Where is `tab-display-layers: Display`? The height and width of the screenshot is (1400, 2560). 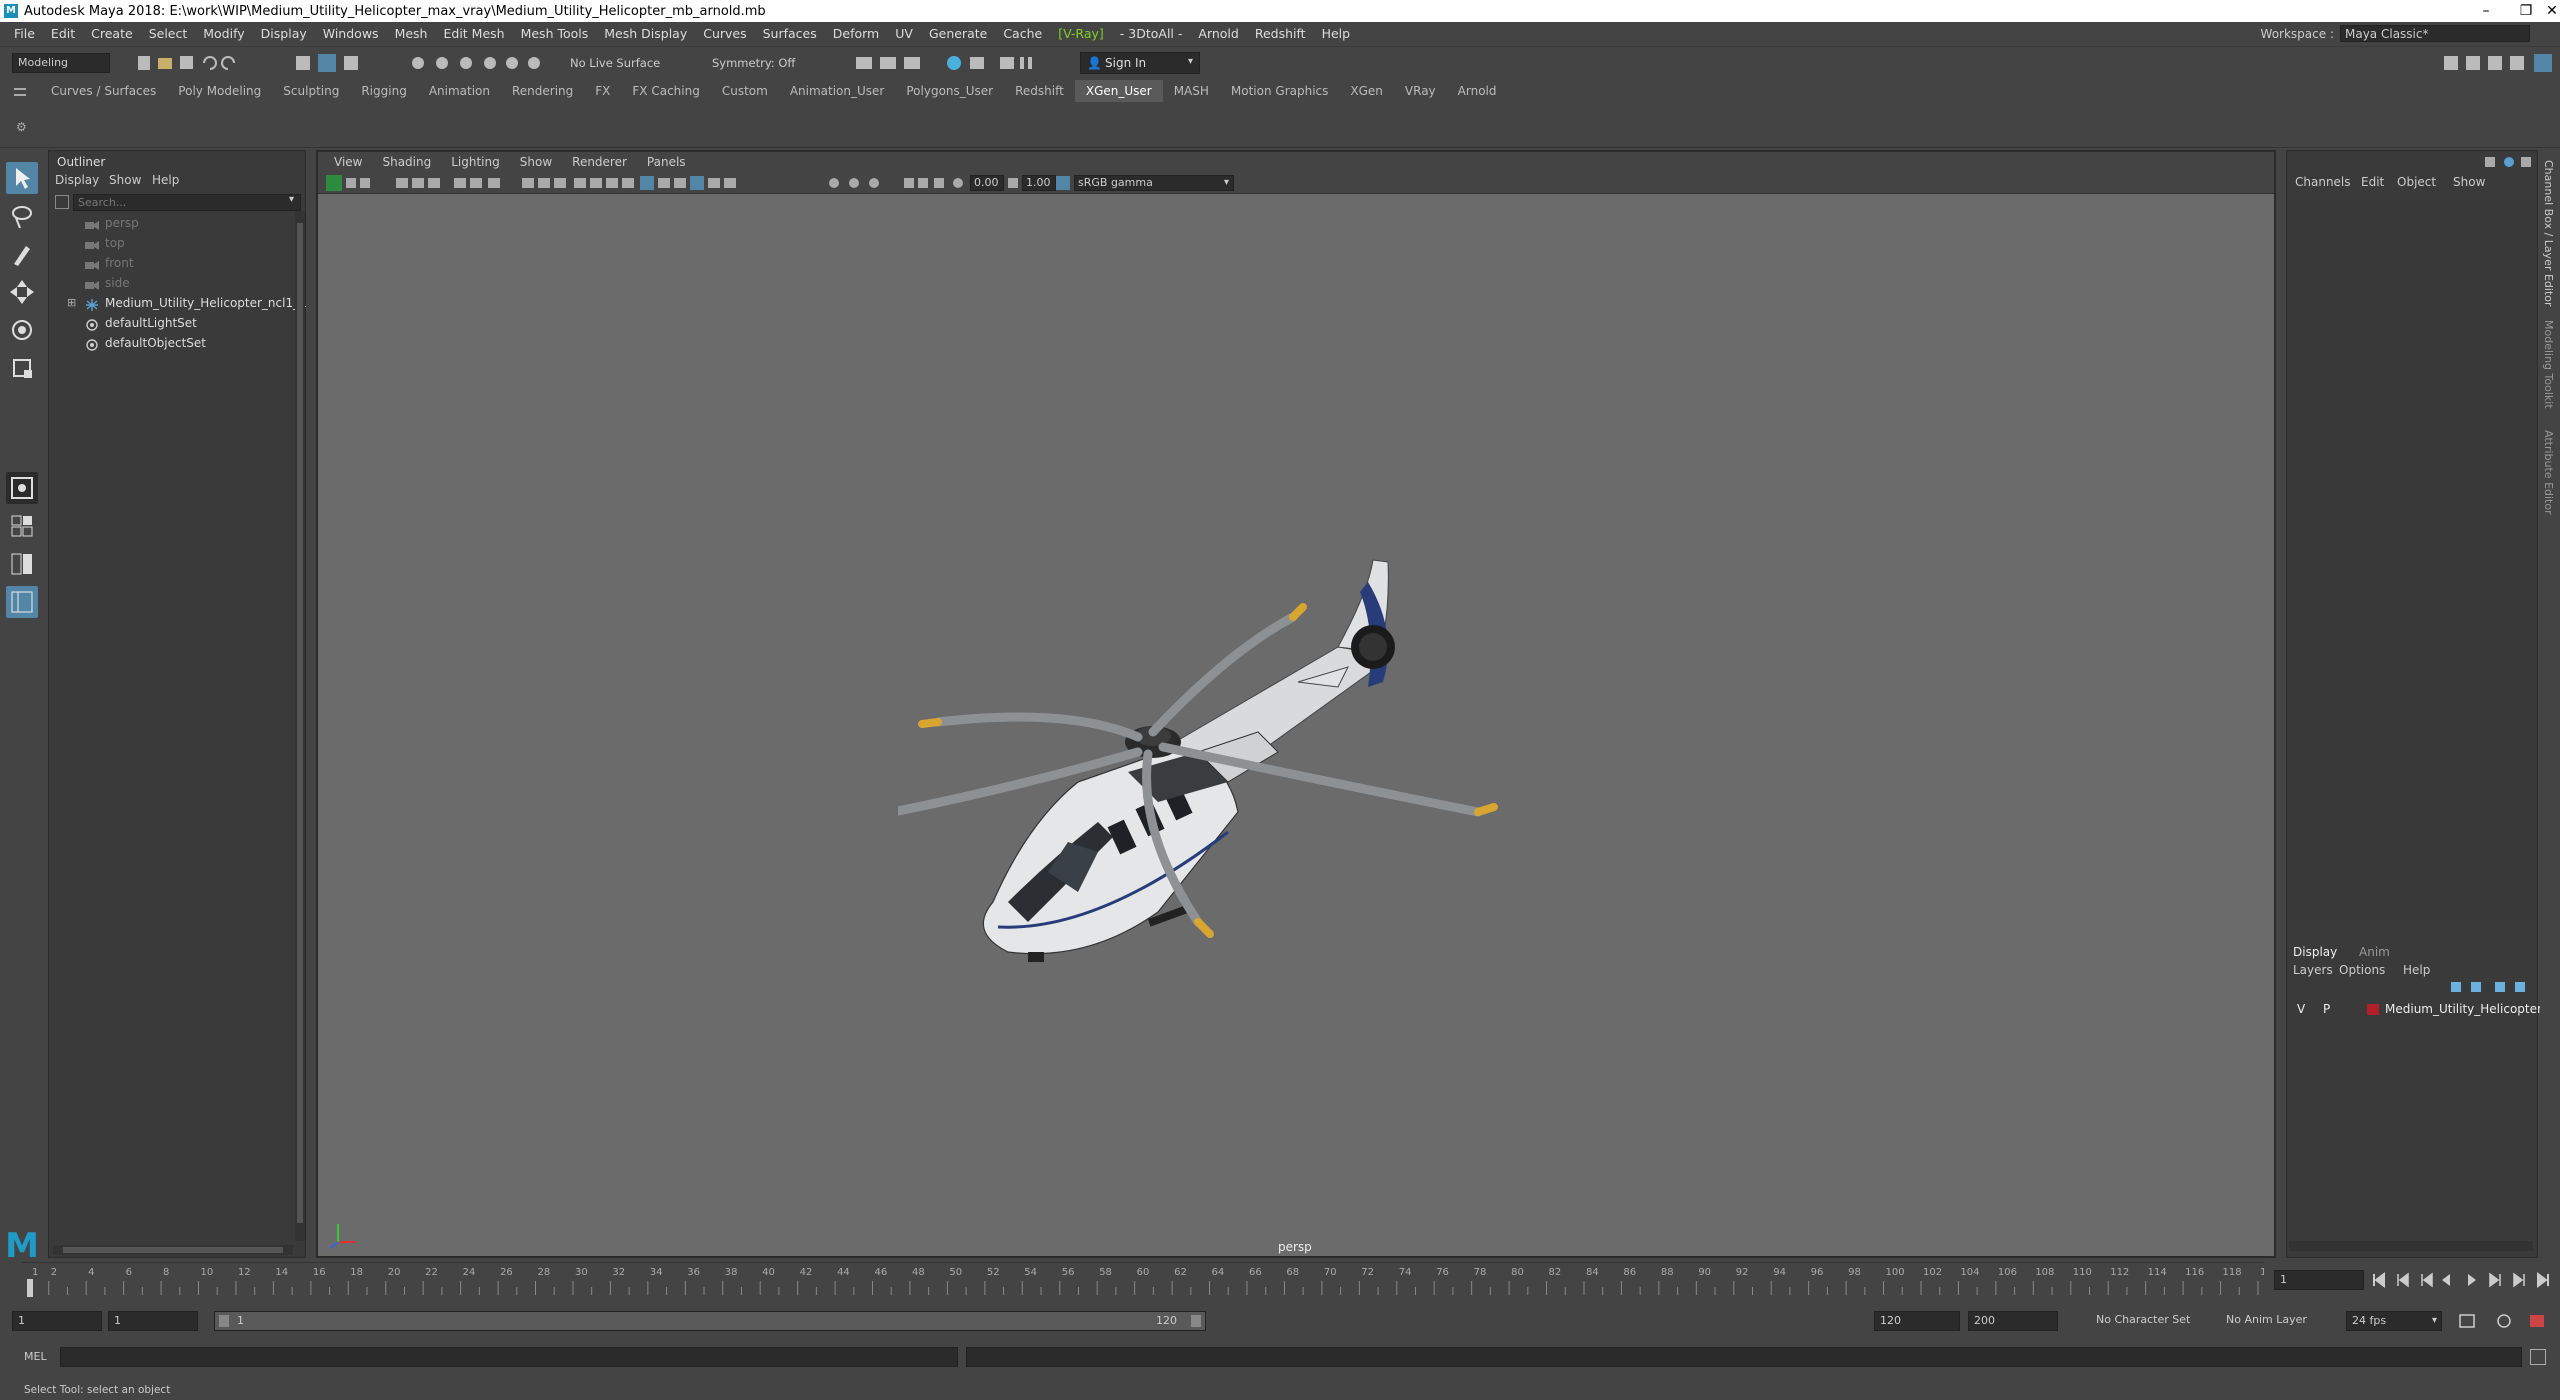 tab-display-layers: Display is located at coordinates (2315, 952).